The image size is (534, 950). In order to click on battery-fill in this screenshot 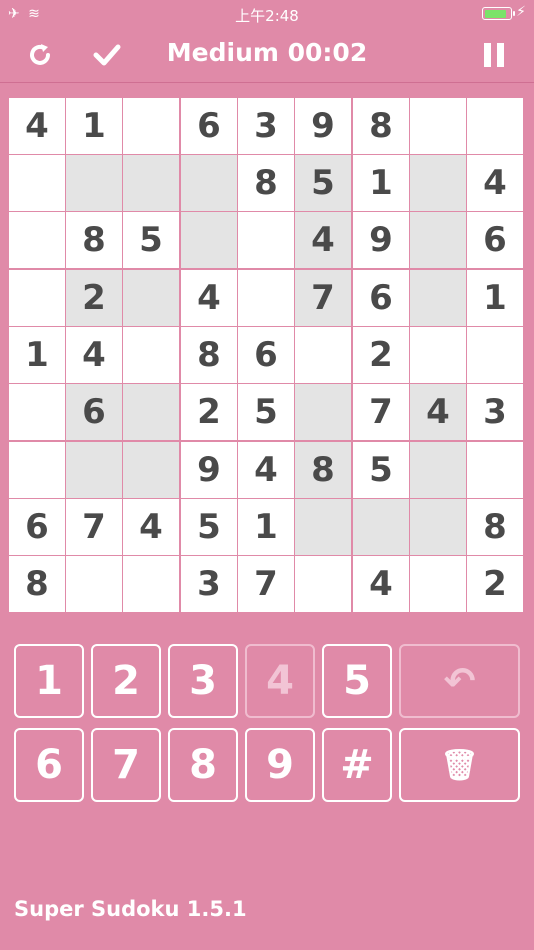, I will do `click(495, 13)`.